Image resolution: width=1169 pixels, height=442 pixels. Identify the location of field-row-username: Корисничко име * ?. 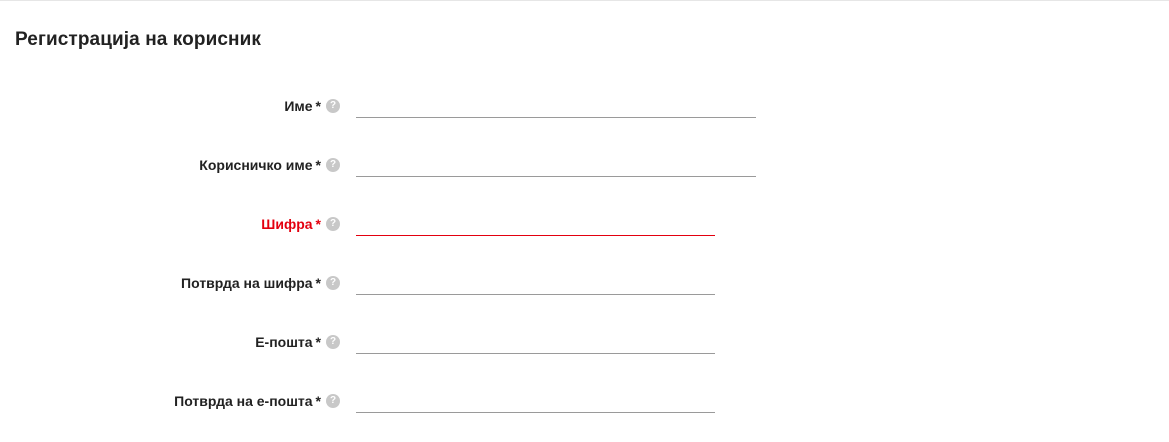
(584, 170).